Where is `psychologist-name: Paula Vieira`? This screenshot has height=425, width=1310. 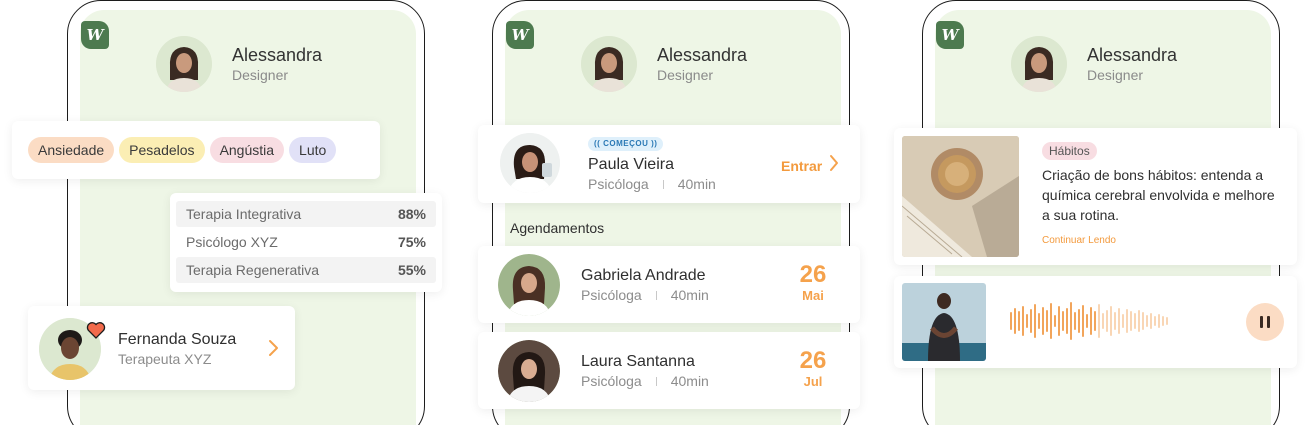 psychologist-name: Paula Vieira is located at coordinates (631, 164).